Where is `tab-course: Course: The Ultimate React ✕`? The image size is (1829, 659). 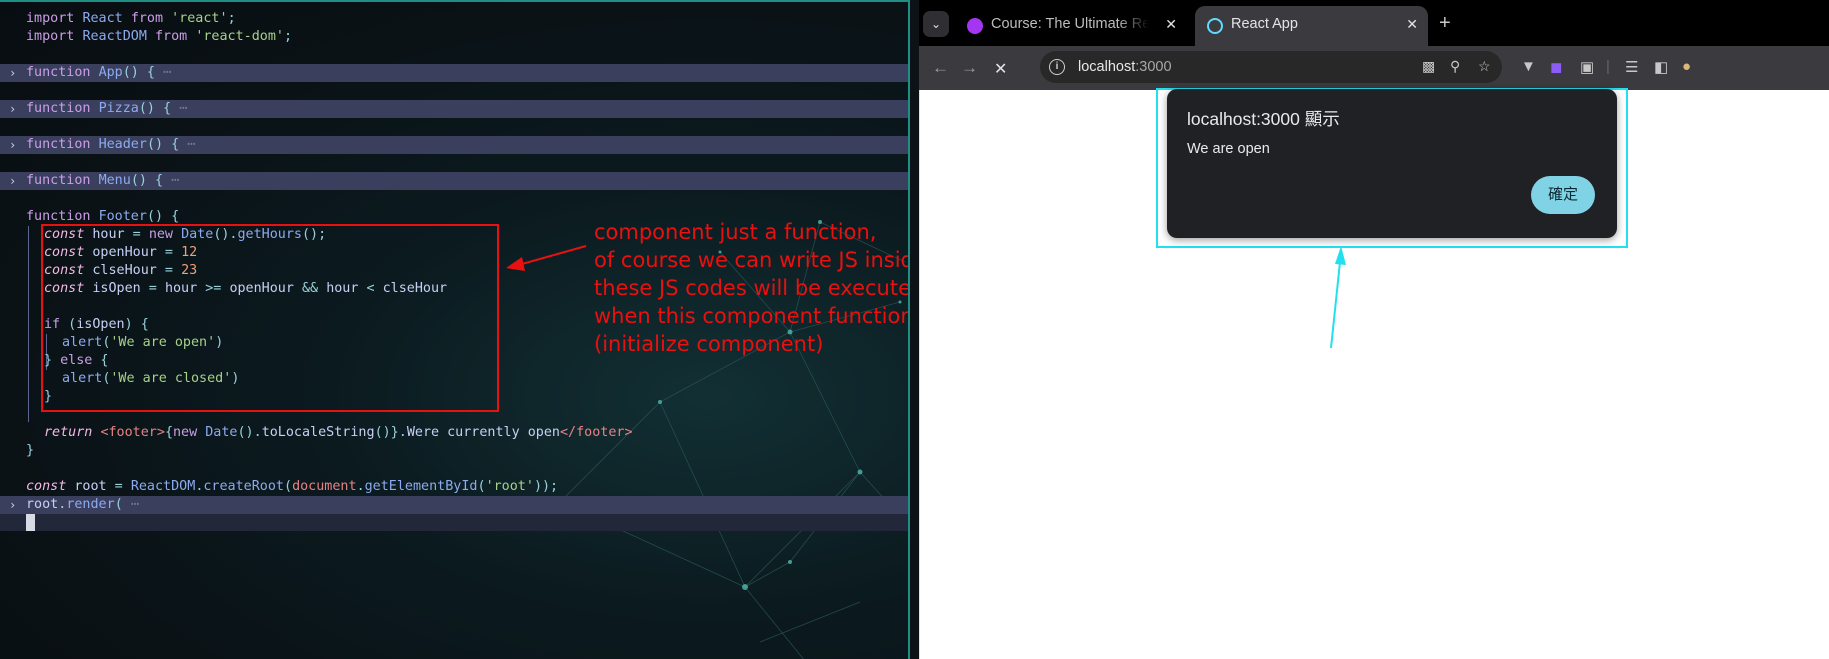
tab-course: Course: The Ultimate React ✕ is located at coordinates (1071, 26).